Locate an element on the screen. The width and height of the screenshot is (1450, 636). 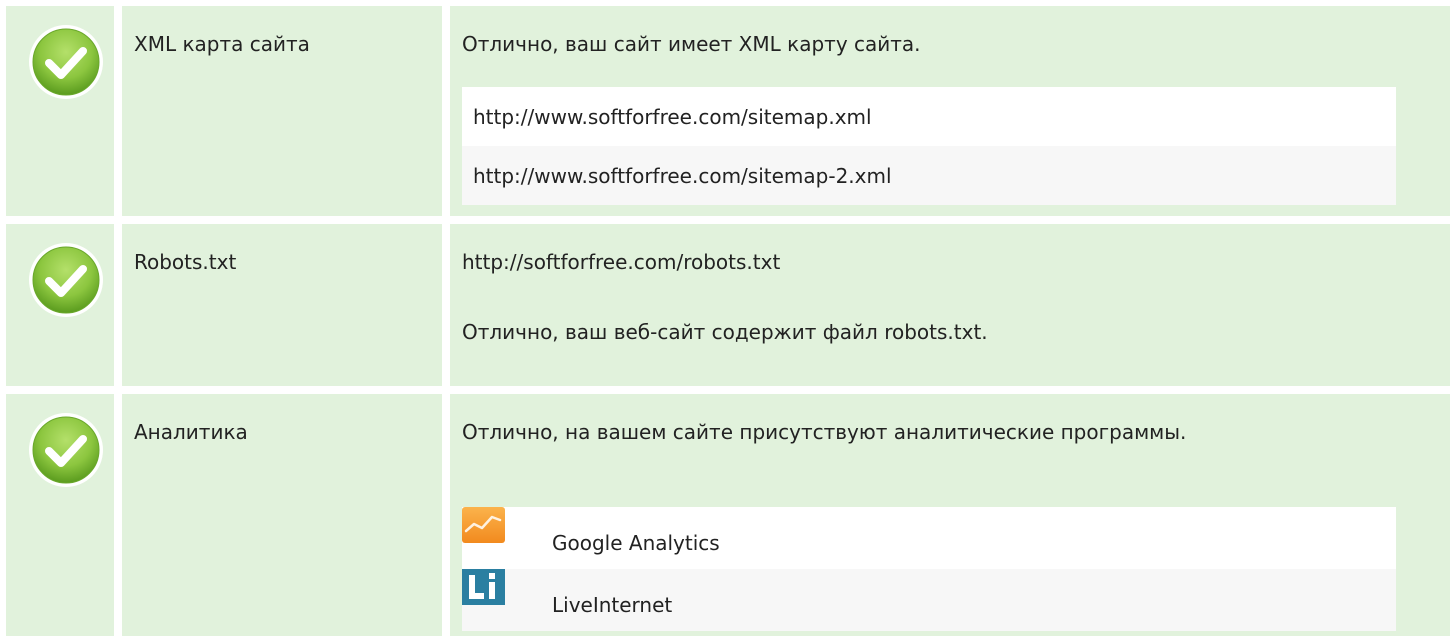
list-item: http://www.softforfree.com/sitemap-2.xml is located at coordinates (929, 175).